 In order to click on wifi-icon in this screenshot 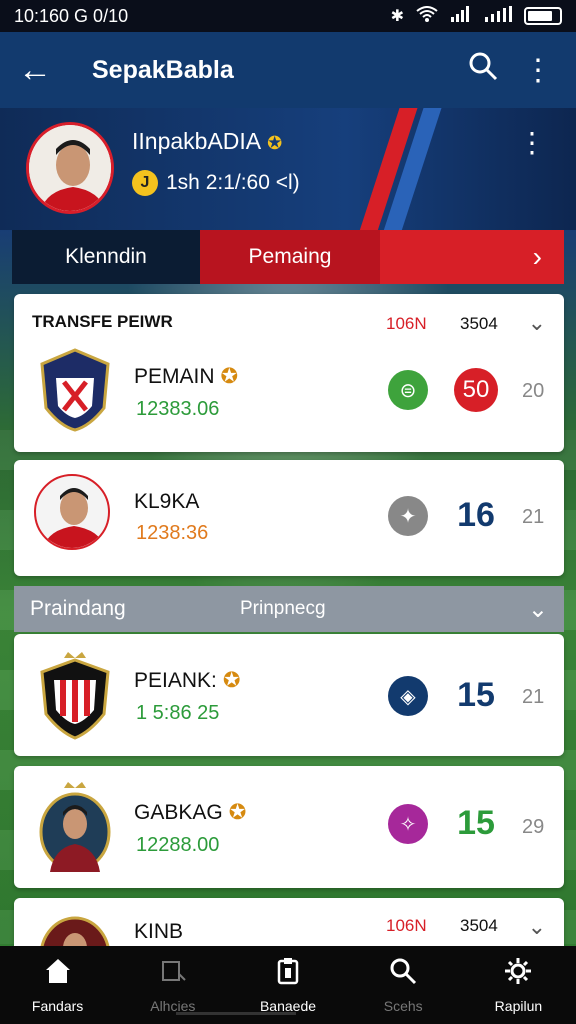, I will do `click(427, 16)`.